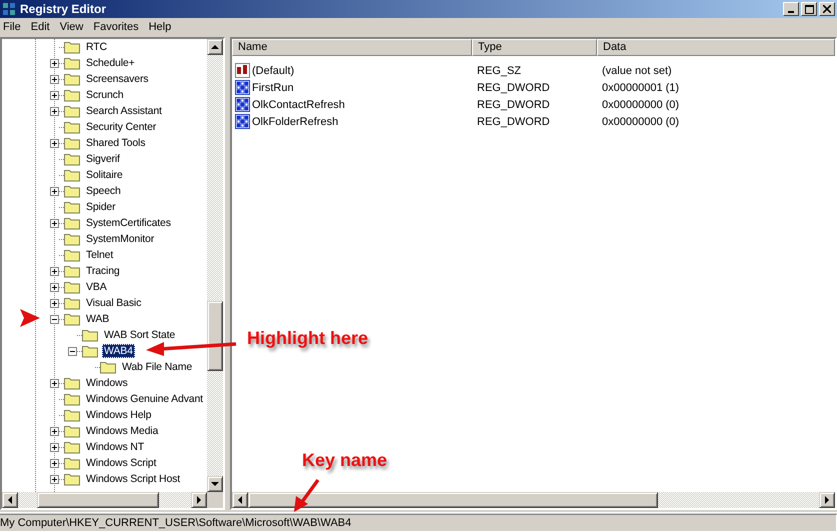  I want to click on tree-item: Windows Script Host, so click(133, 479).